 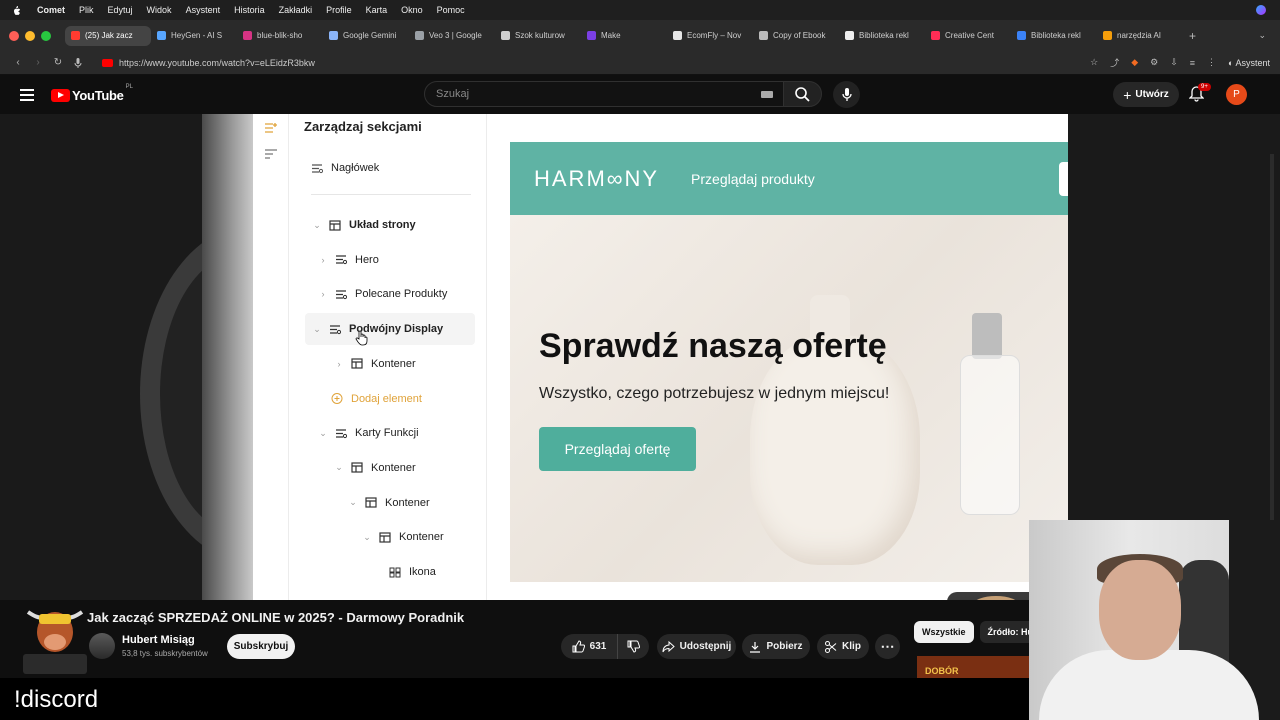 What do you see at coordinates (339, 10) in the screenshot?
I see `menu-profile: Profile` at bounding box center [339, 10].